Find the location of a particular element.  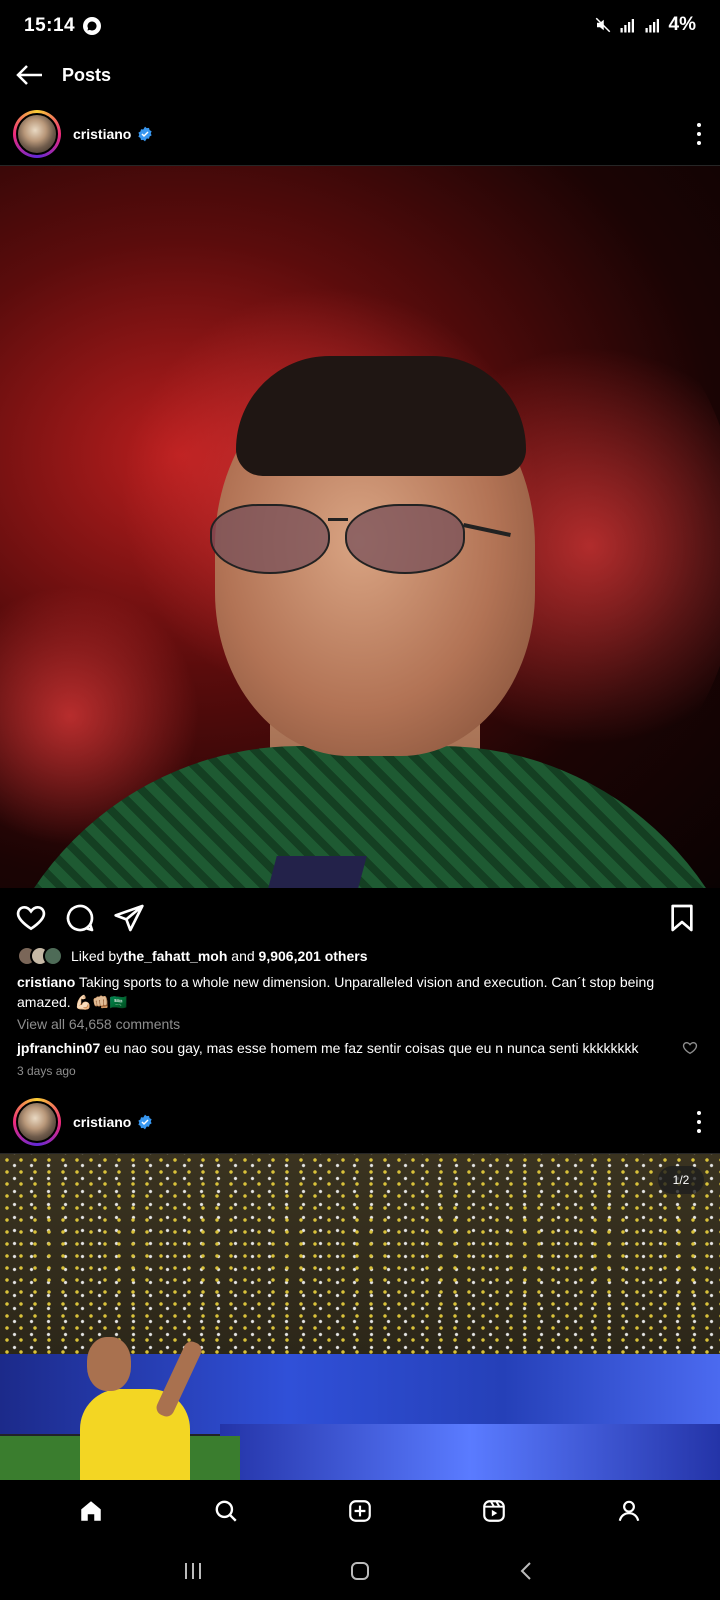

liked-by-user: the_fahatt_moh is located at coordinates (175, 956).